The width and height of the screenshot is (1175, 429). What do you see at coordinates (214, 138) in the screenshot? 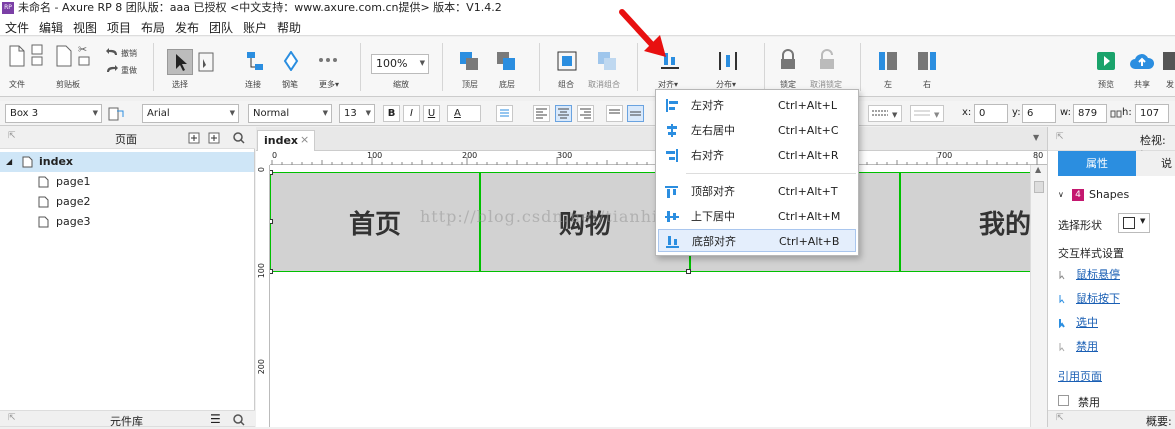
I see `add-folder-icon` at bounding box center [214, 138].